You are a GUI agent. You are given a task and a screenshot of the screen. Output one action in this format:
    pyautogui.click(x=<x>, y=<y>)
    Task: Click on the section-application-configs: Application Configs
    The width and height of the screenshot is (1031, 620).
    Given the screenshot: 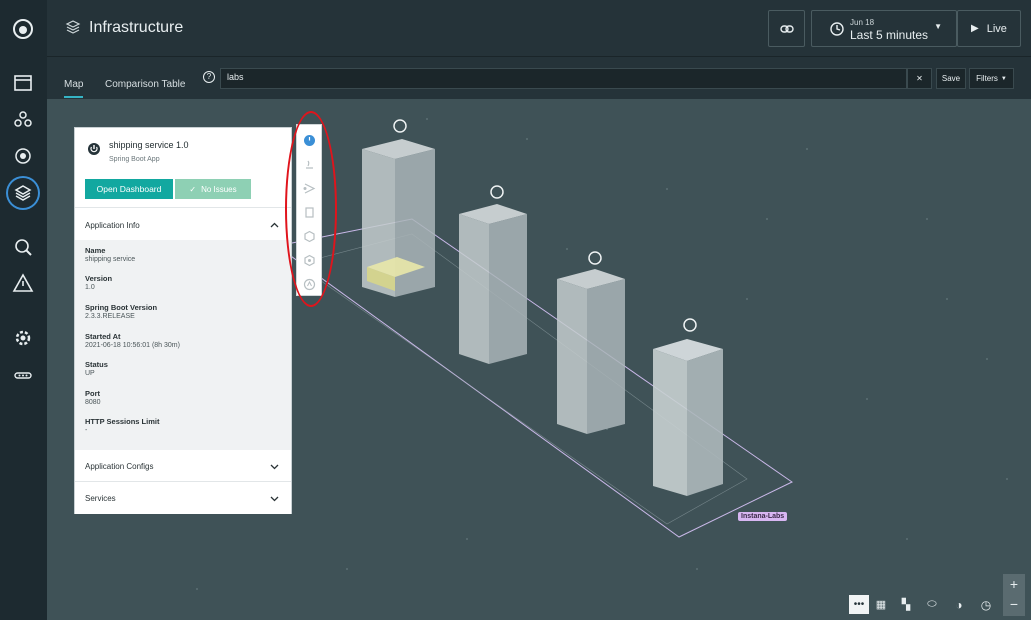 What is the action you would take?
    pyautogui.click(x=183, y=466)
    